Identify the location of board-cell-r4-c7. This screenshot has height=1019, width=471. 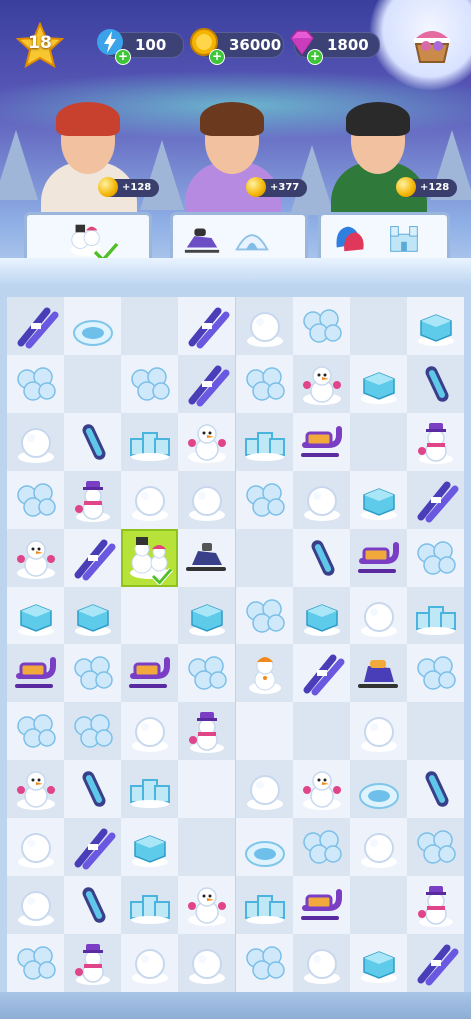
(435, 557).